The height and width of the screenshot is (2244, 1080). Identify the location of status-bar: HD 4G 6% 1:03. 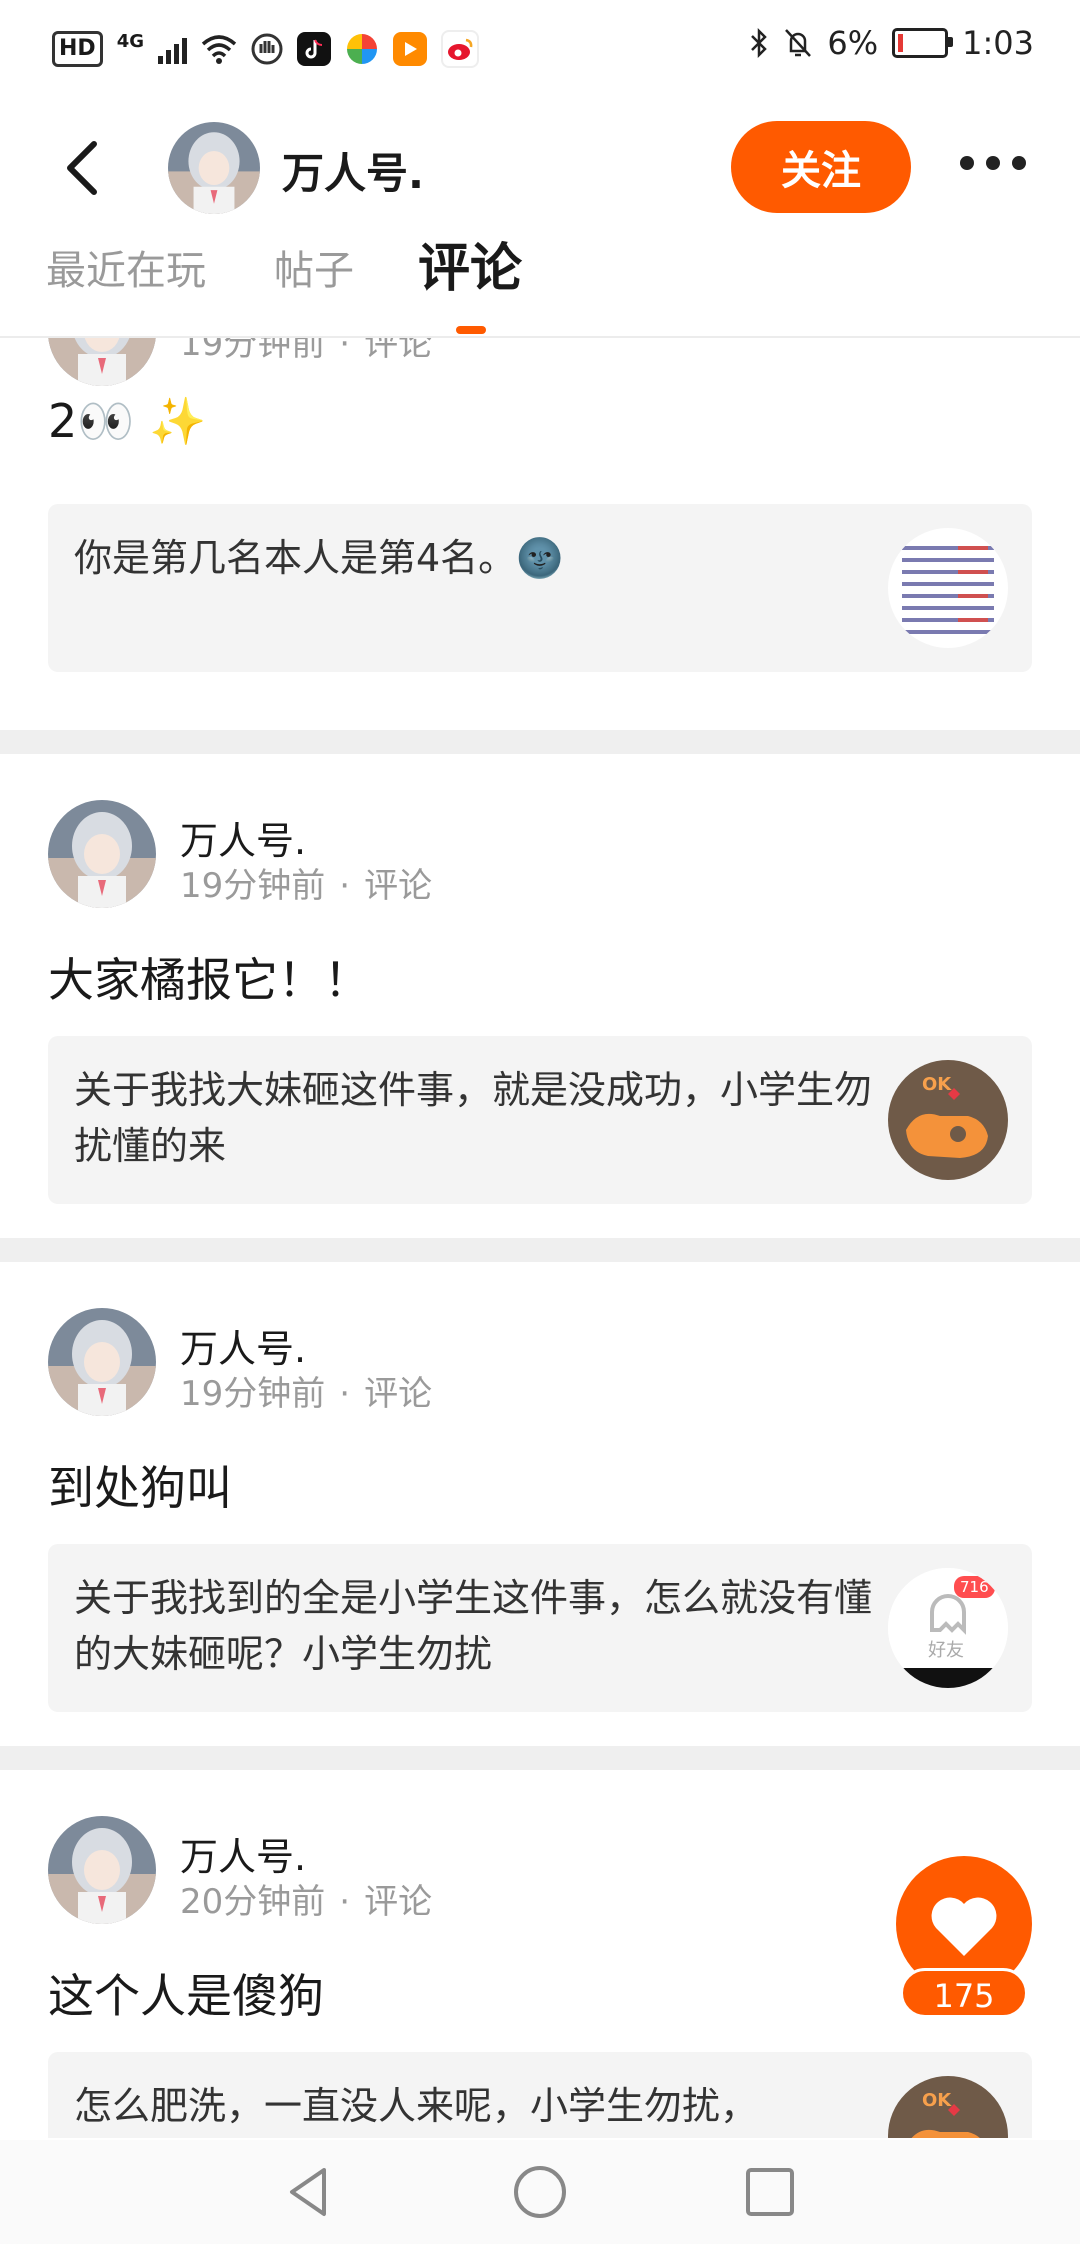
(540, 48).